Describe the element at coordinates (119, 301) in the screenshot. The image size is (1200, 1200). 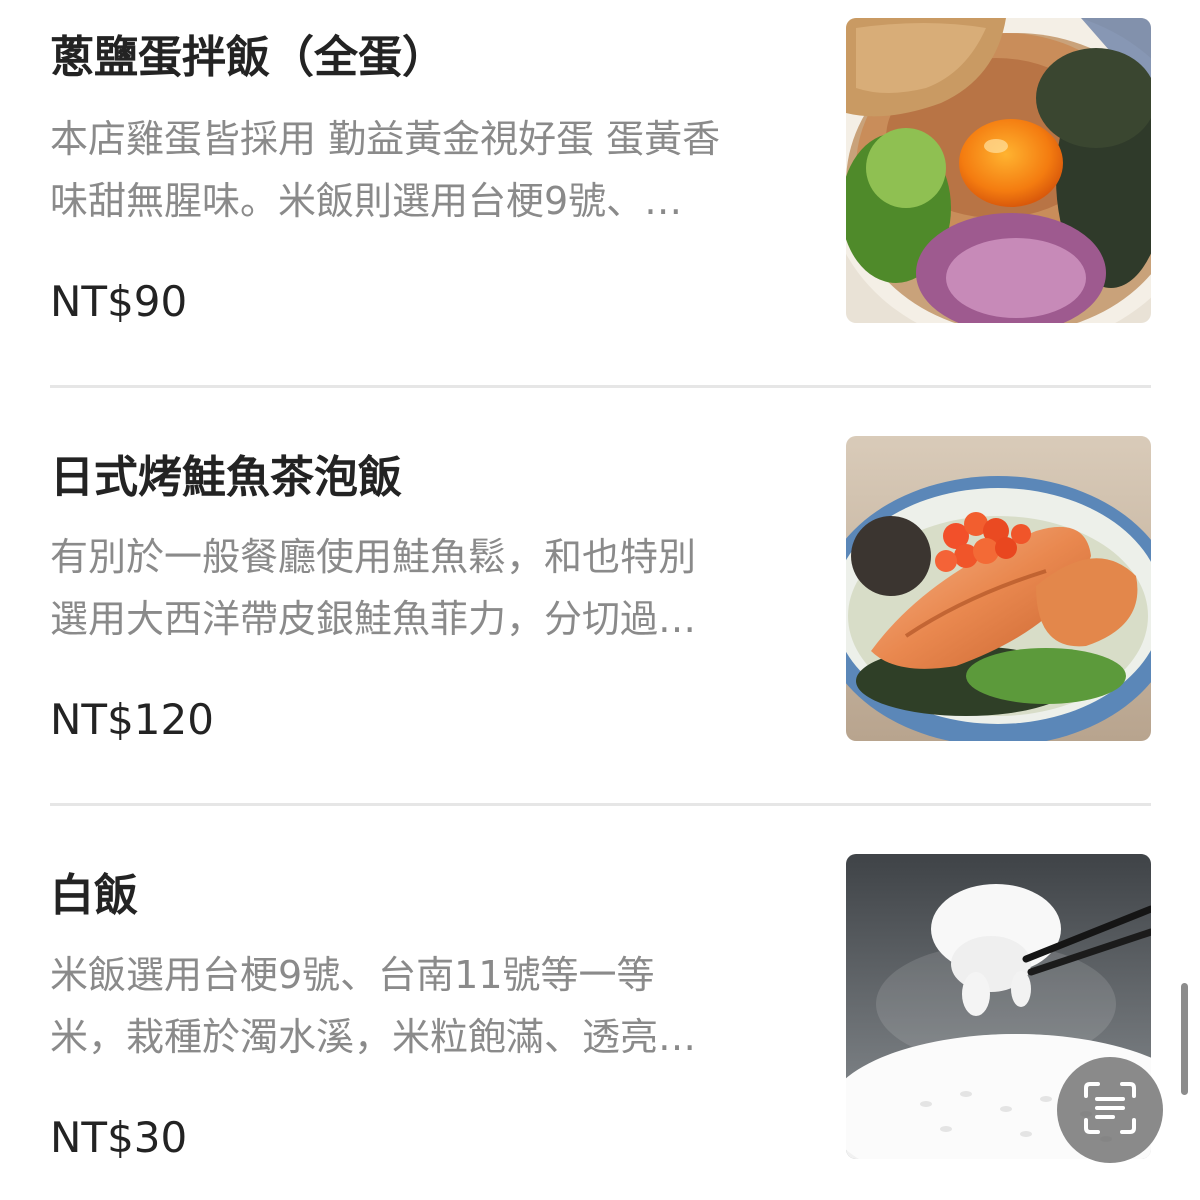
I see `item-price: NT$90` at that location.